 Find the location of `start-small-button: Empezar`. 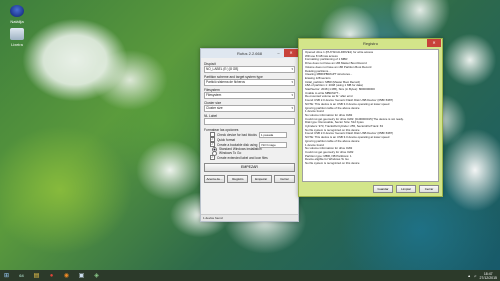

start-small-button: Empezar is located at coordinates (261, 179).